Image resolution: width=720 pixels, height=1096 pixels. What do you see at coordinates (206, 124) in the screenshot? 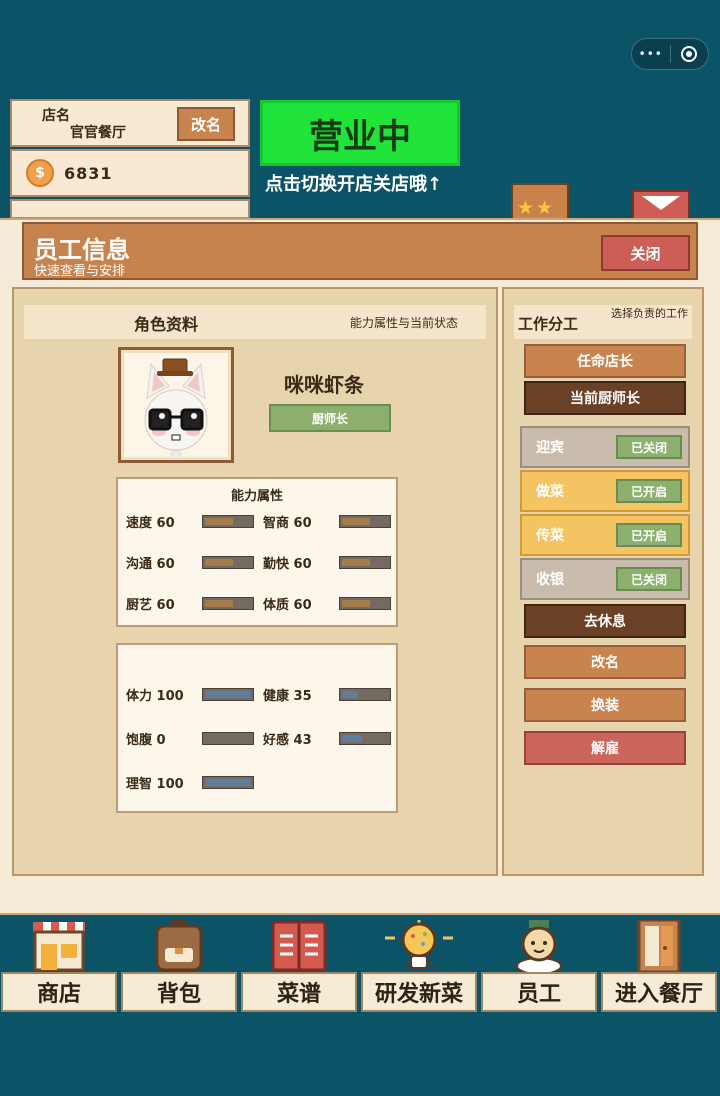
I see `shop-rename-button: 改名` at bounding box center [206, 124].